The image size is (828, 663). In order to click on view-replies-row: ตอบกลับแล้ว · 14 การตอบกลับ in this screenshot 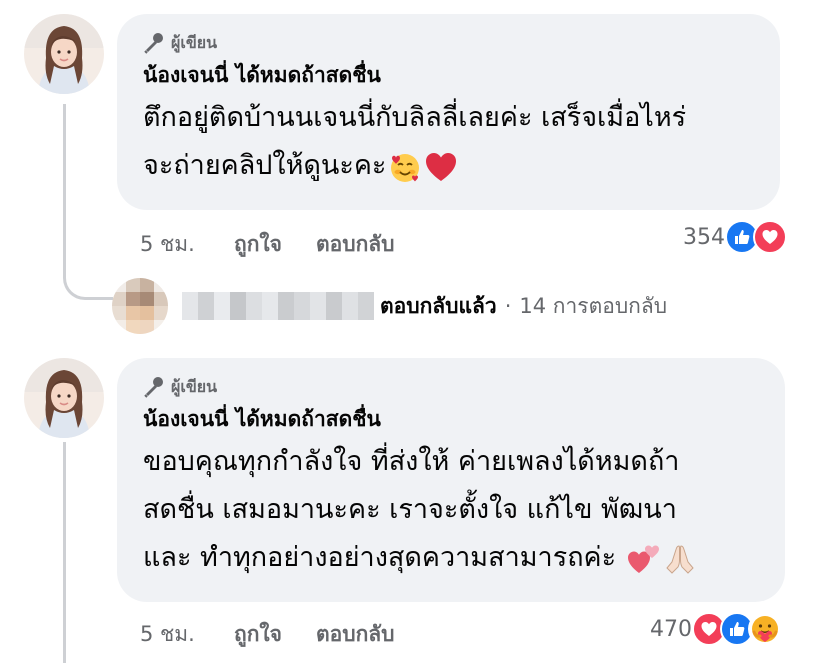, I will do `click(389, 306)`.